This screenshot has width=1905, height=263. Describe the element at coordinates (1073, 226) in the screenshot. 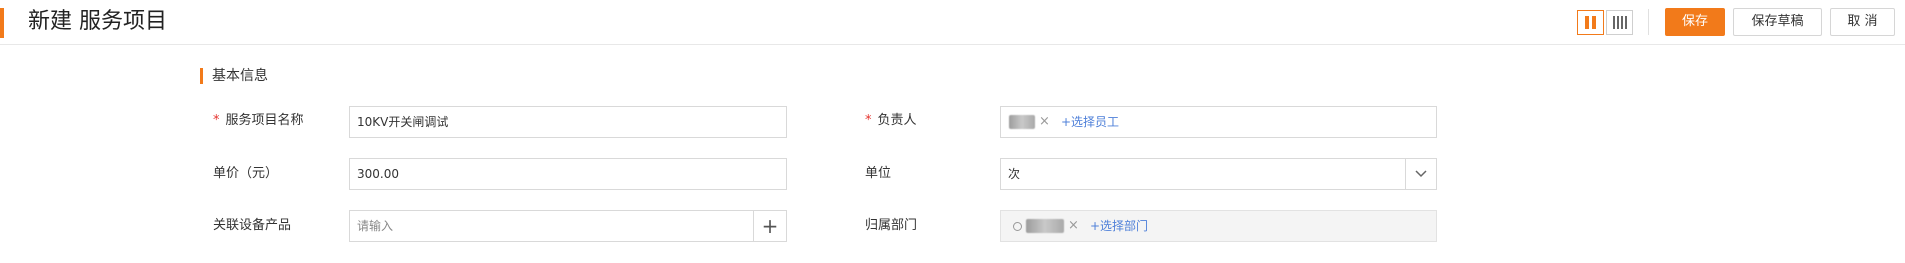

I see `remove-department-icon: ×` at that location.